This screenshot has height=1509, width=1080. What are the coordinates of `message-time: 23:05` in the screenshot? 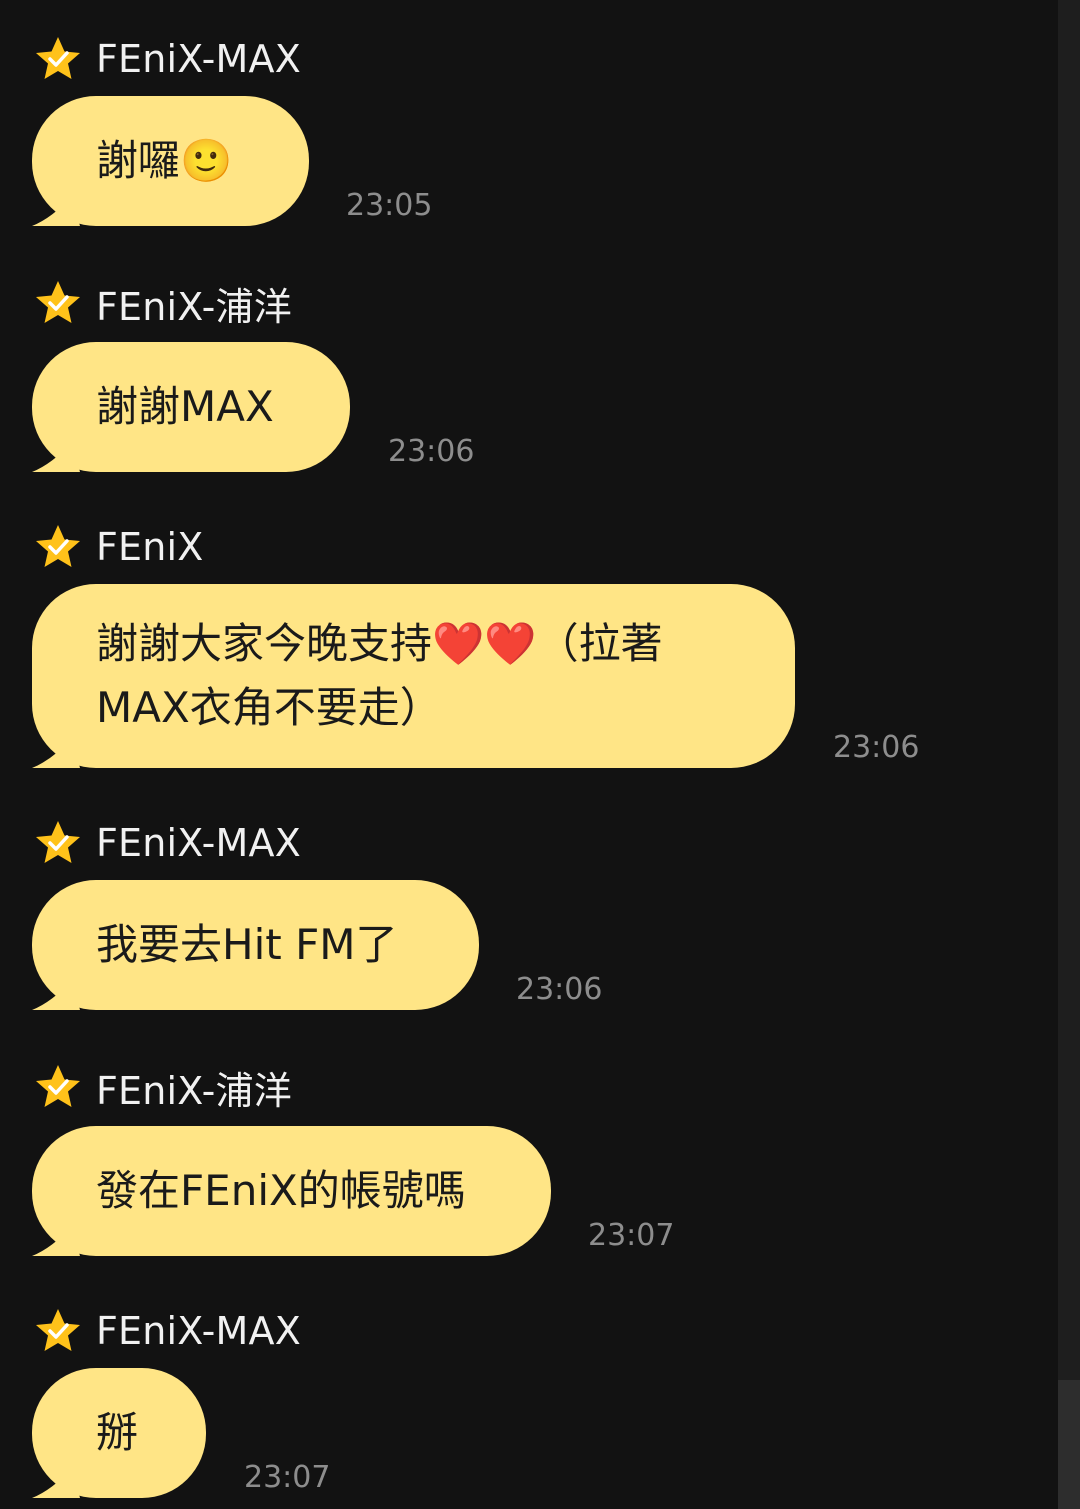 It's located at (389, 205).